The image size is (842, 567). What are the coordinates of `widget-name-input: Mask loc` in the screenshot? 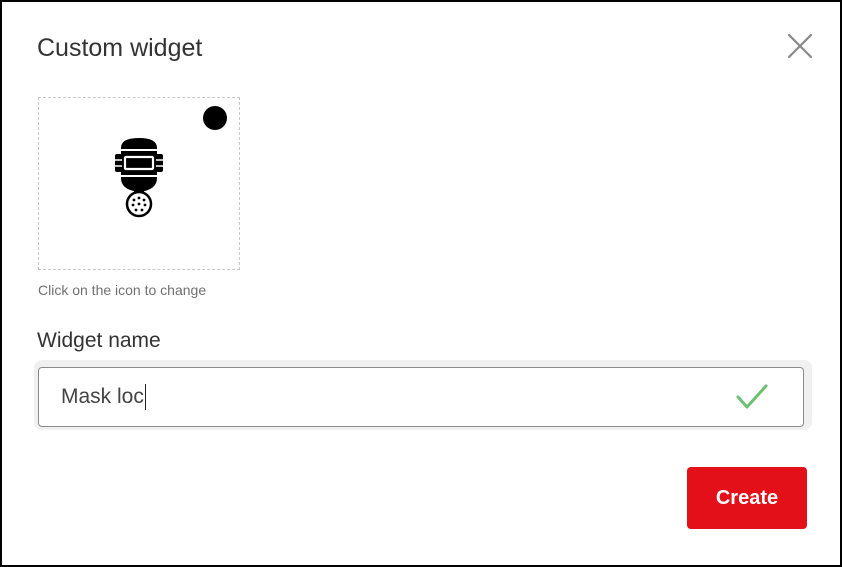 It's located at (421, 397).